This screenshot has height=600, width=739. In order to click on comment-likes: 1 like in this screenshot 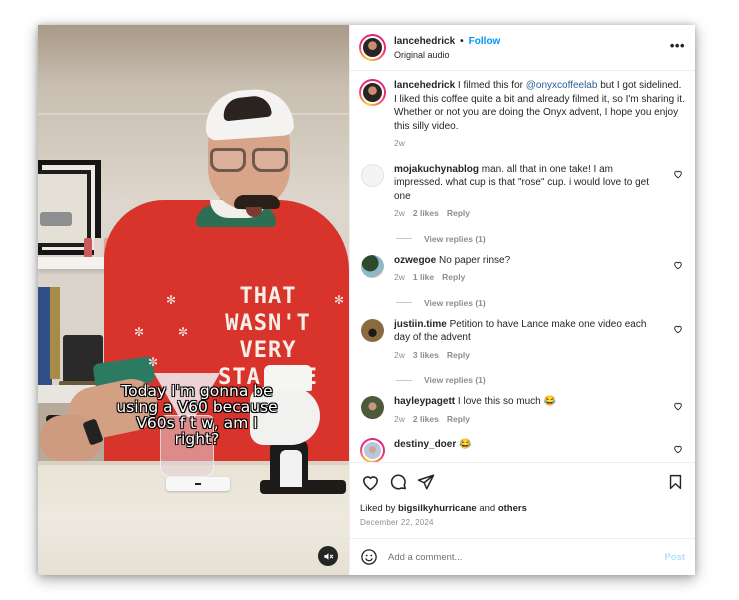, I will do `click(423, 278)`.